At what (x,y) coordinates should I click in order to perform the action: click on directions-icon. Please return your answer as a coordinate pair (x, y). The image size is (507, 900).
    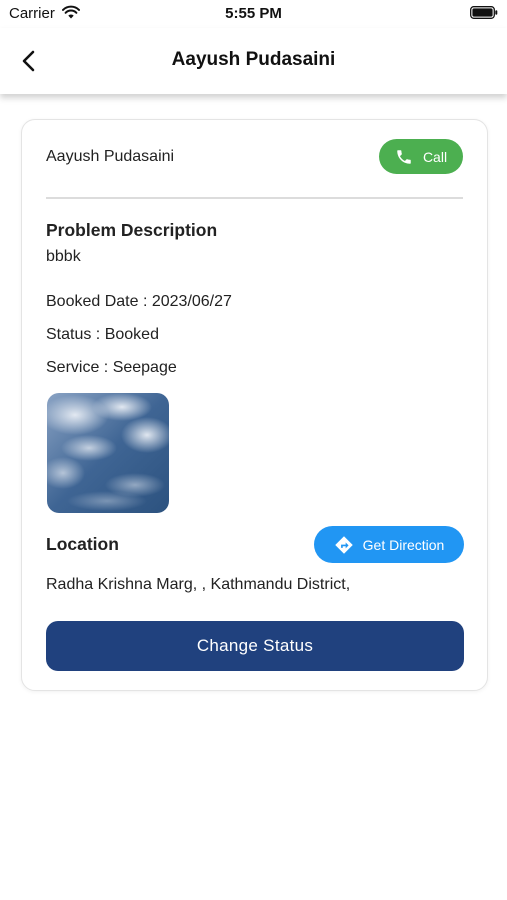
    Looking at the image, I should click on (343, 544).